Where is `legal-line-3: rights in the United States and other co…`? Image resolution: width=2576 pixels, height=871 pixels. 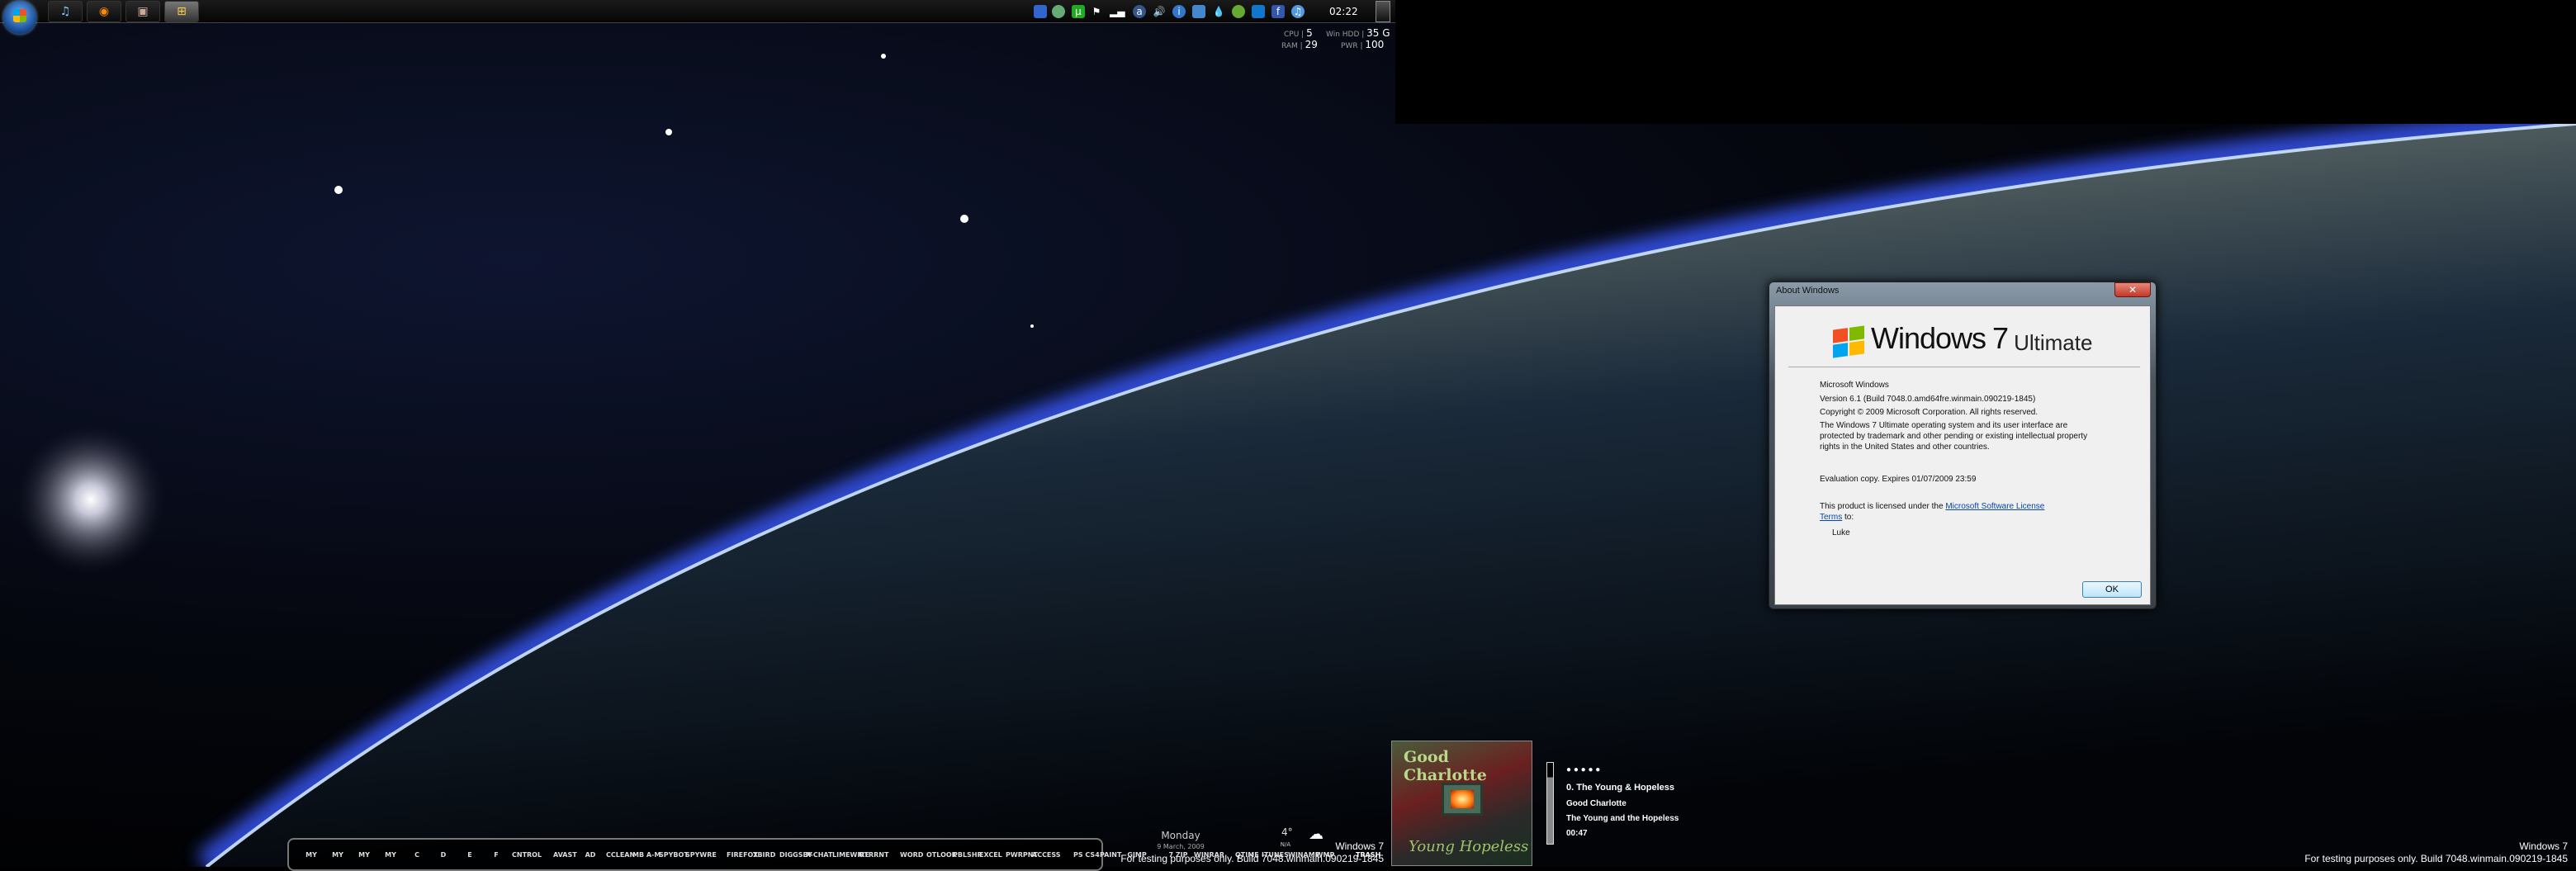
legal-line-3: rights in the United States and other co… is located at coordinates (1905, 447).